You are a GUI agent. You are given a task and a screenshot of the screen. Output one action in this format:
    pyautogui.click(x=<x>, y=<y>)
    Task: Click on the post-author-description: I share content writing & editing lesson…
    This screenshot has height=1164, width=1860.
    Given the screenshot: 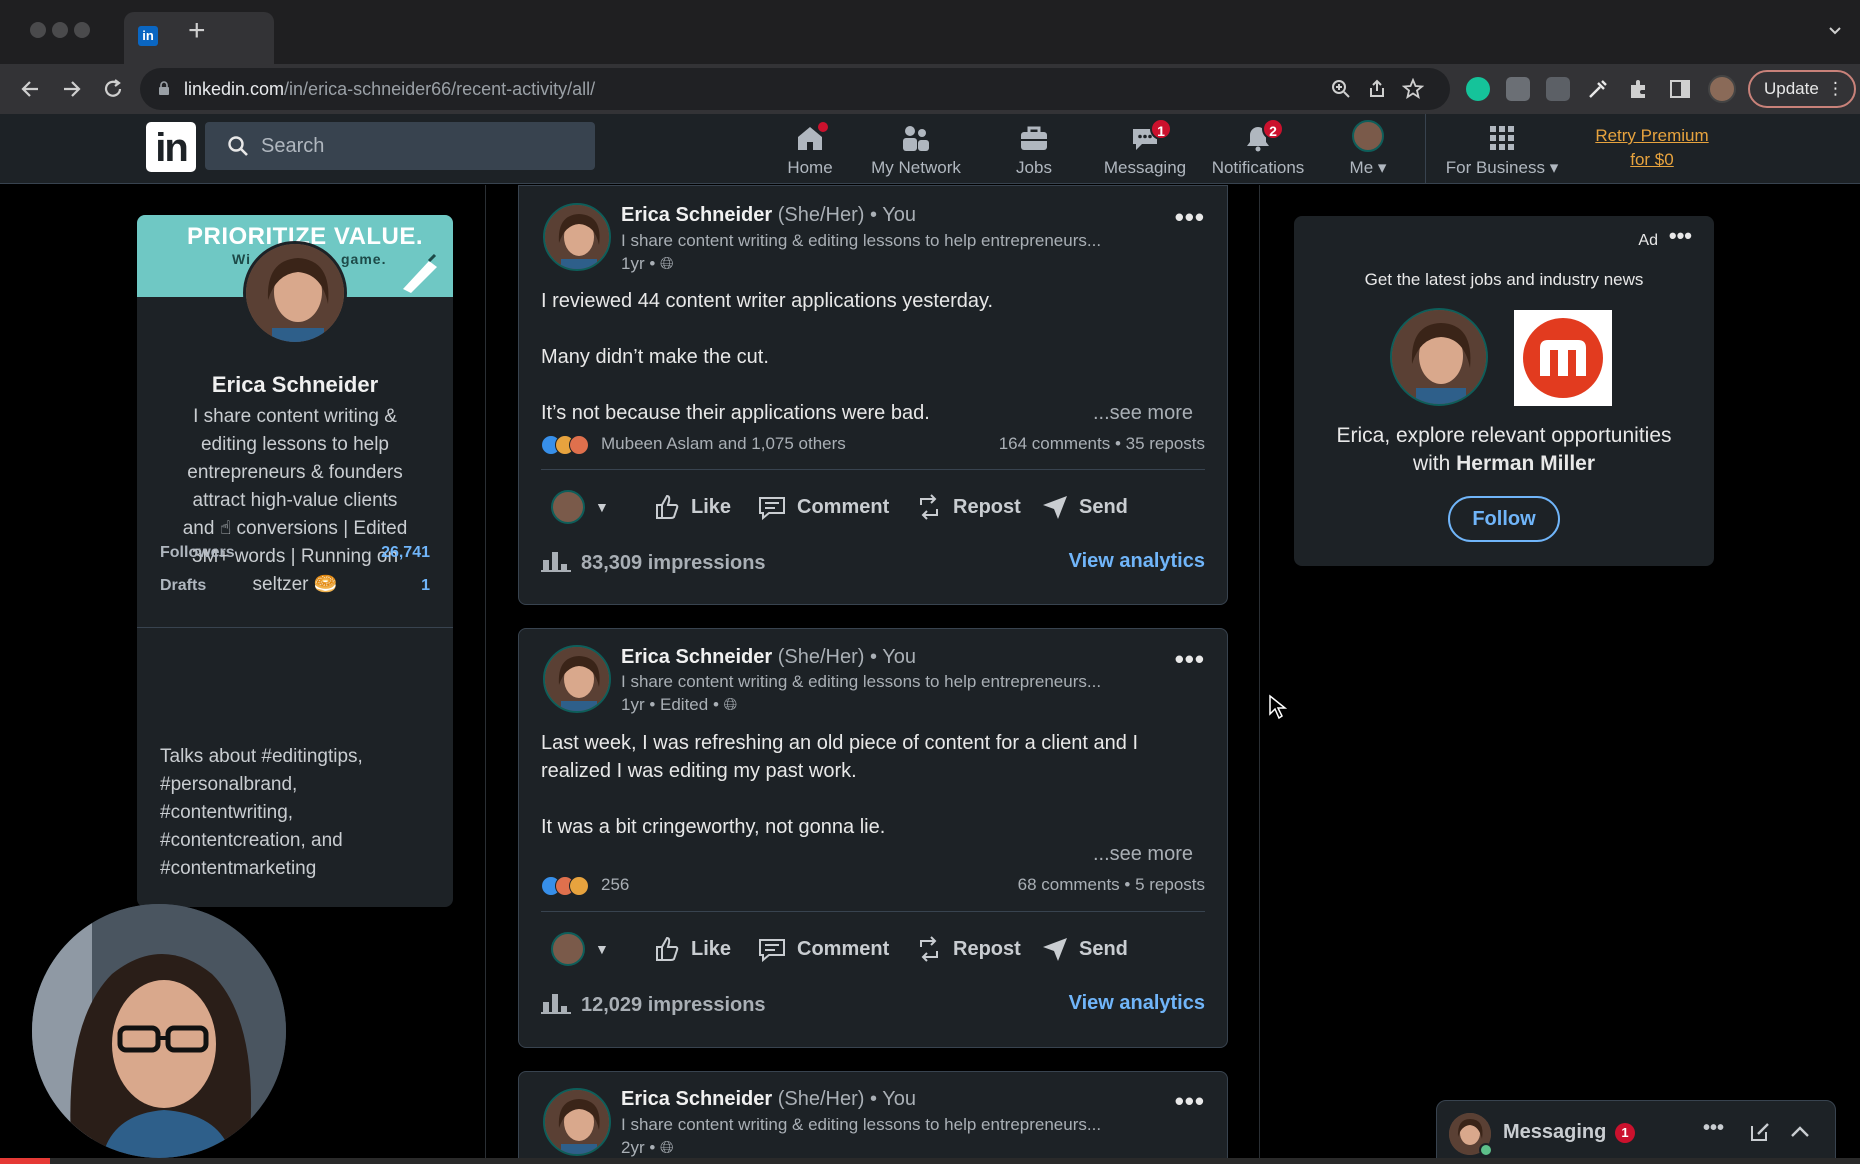 What is the action you would take?
    pyautogui.click(x=861, y=240)
    